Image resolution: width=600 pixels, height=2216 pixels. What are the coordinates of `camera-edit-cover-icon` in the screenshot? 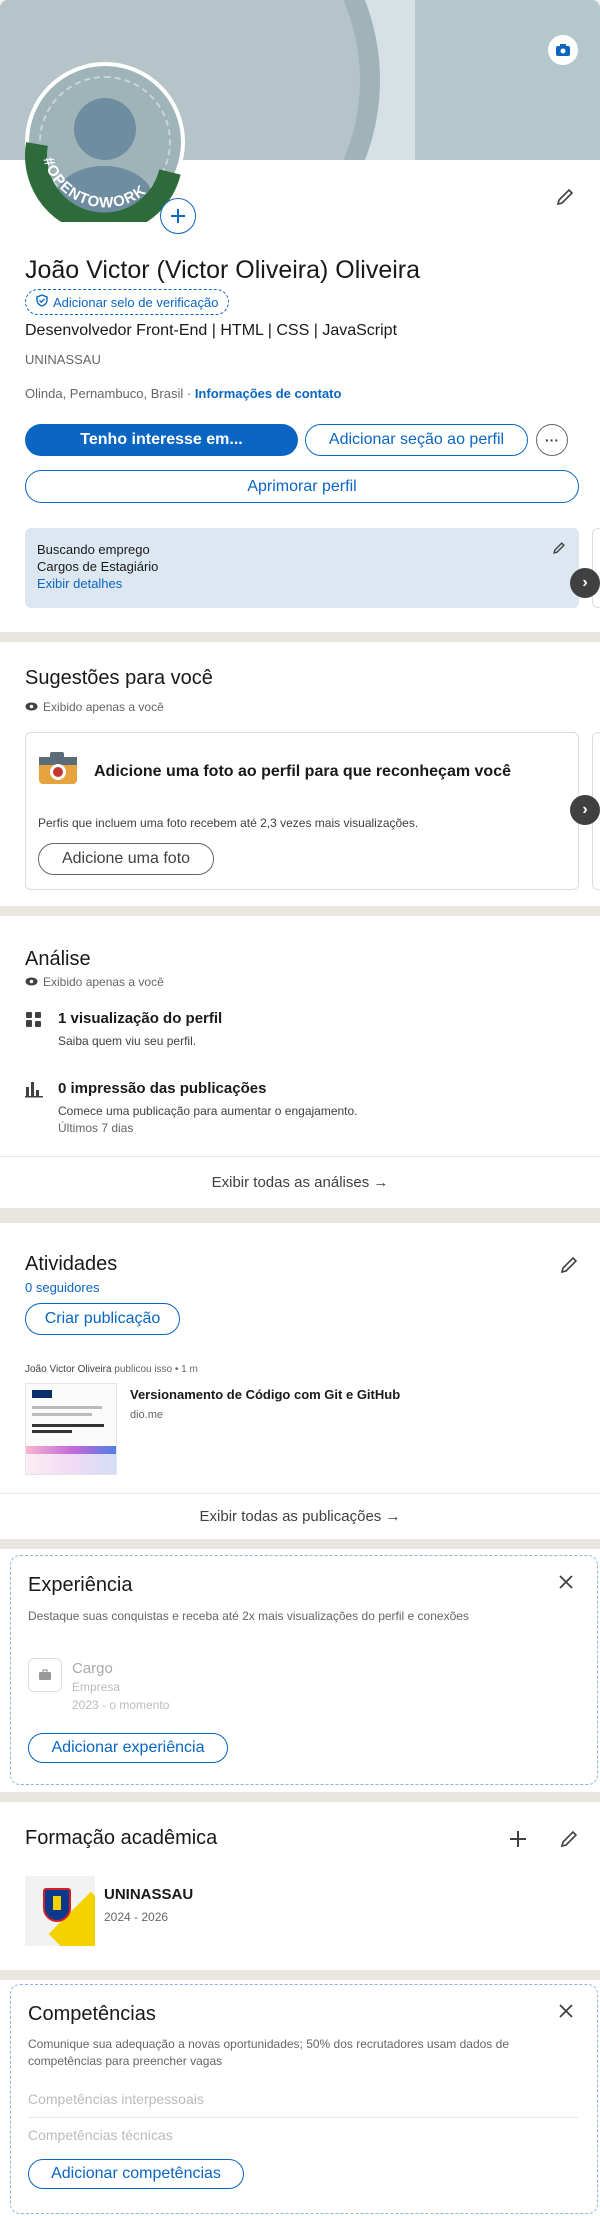 It's located at (563, 50).